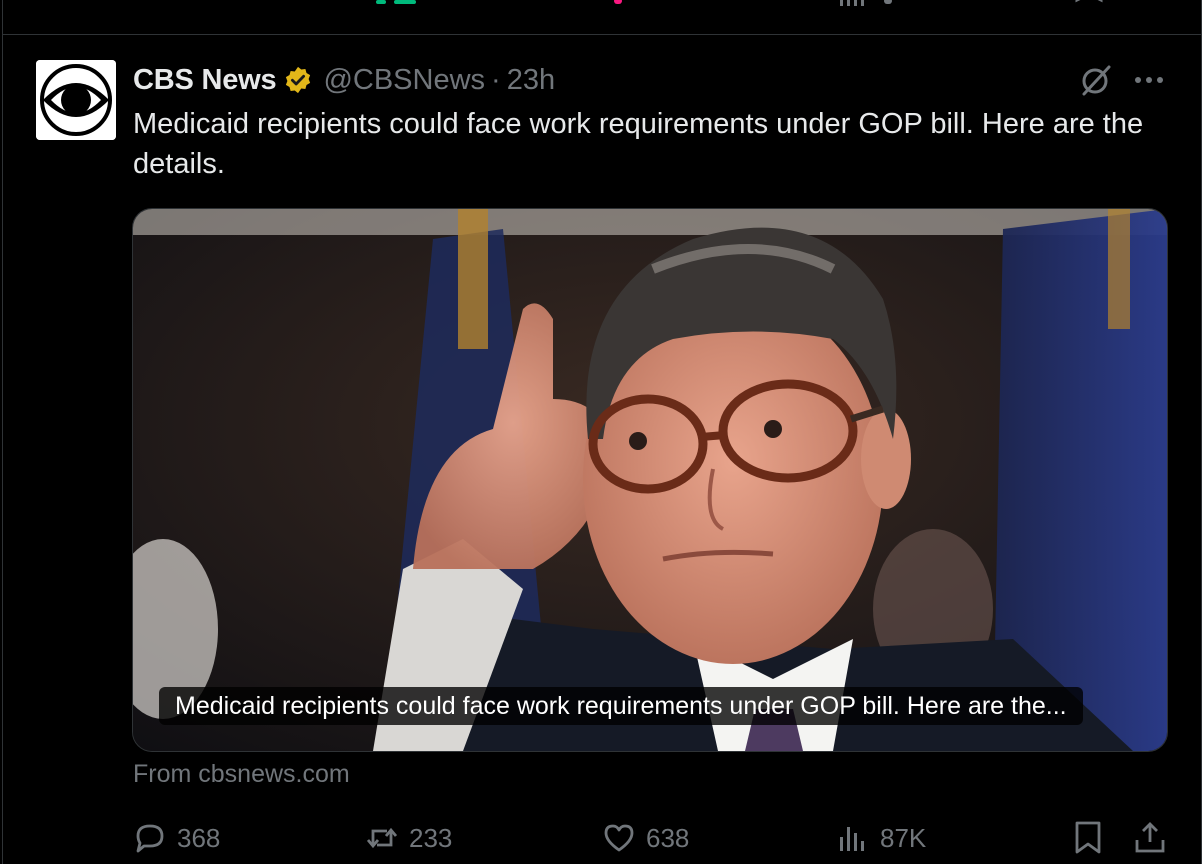 This screenshot has width=1202, height=864. What do you see at coordinates (199, 837) in the screenshot?
I see `reply-count: 368` at bounding box center [199, 837].